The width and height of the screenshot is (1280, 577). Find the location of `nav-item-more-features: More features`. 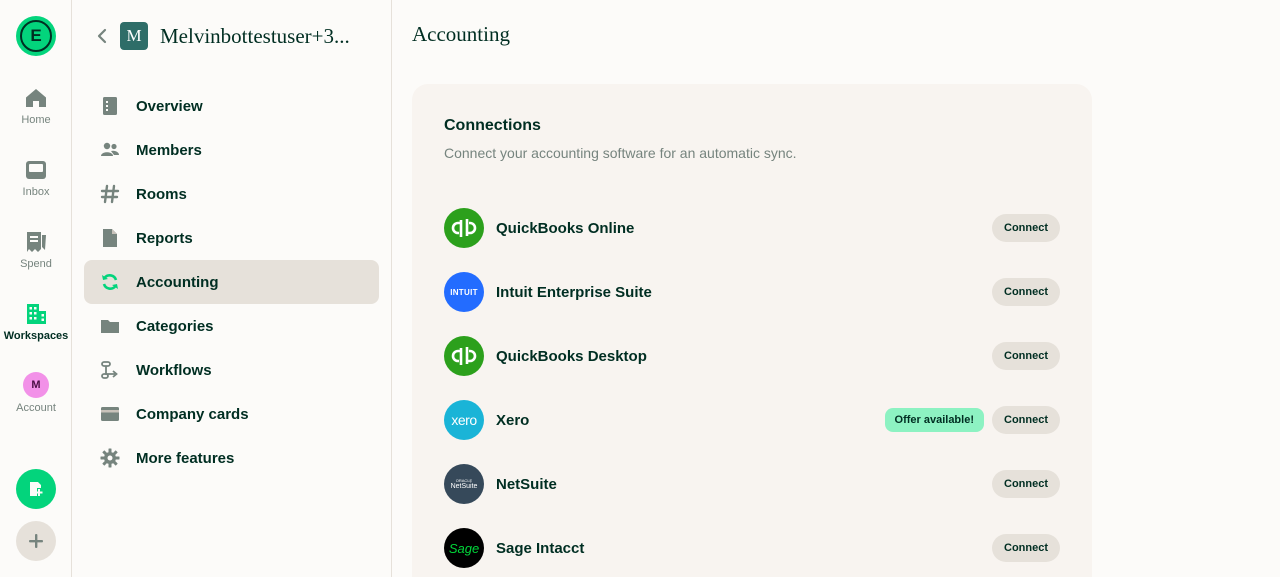

nav-item-more-features: More features is located at coordinates (231, 458).